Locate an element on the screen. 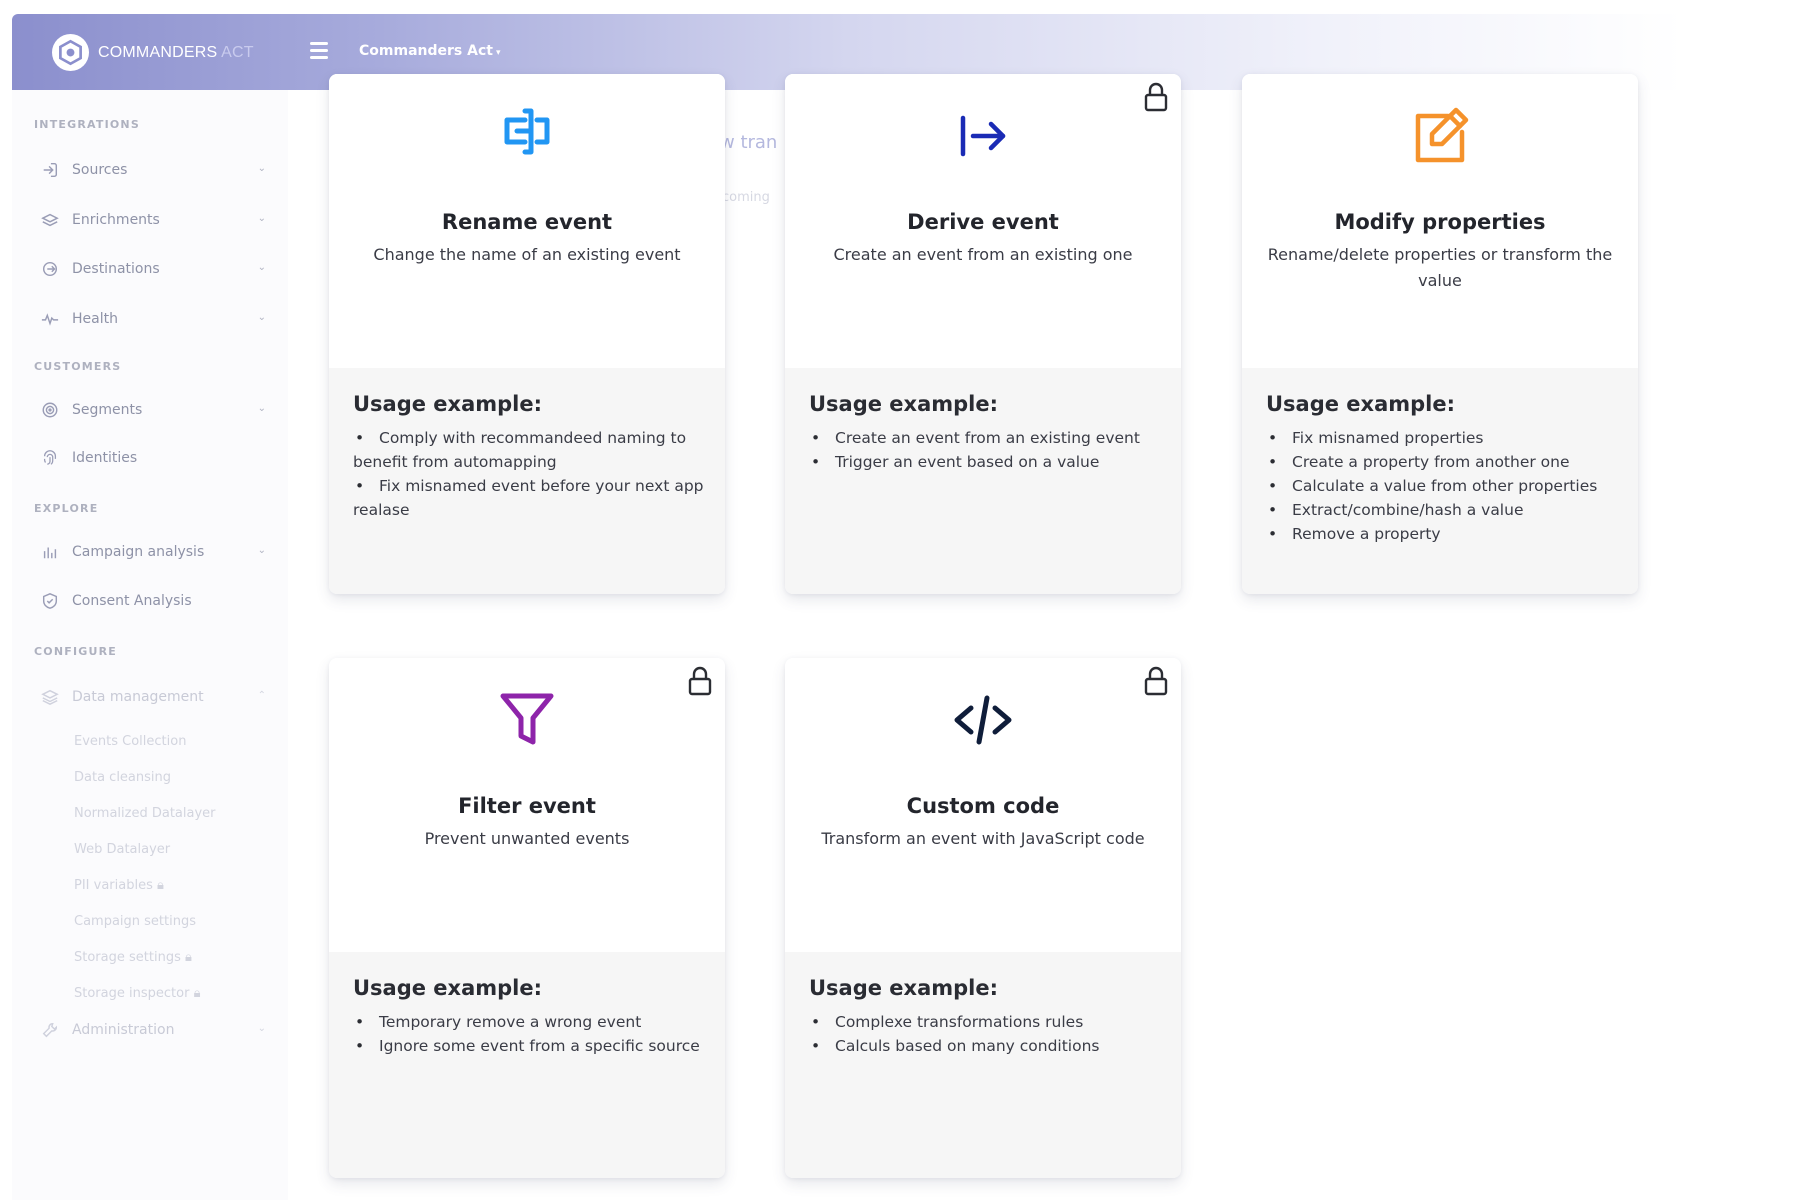 The width and height of the screenshot is (1800, 1200). sidebar-item-label: Administration is located at coordinates (123, 1030).